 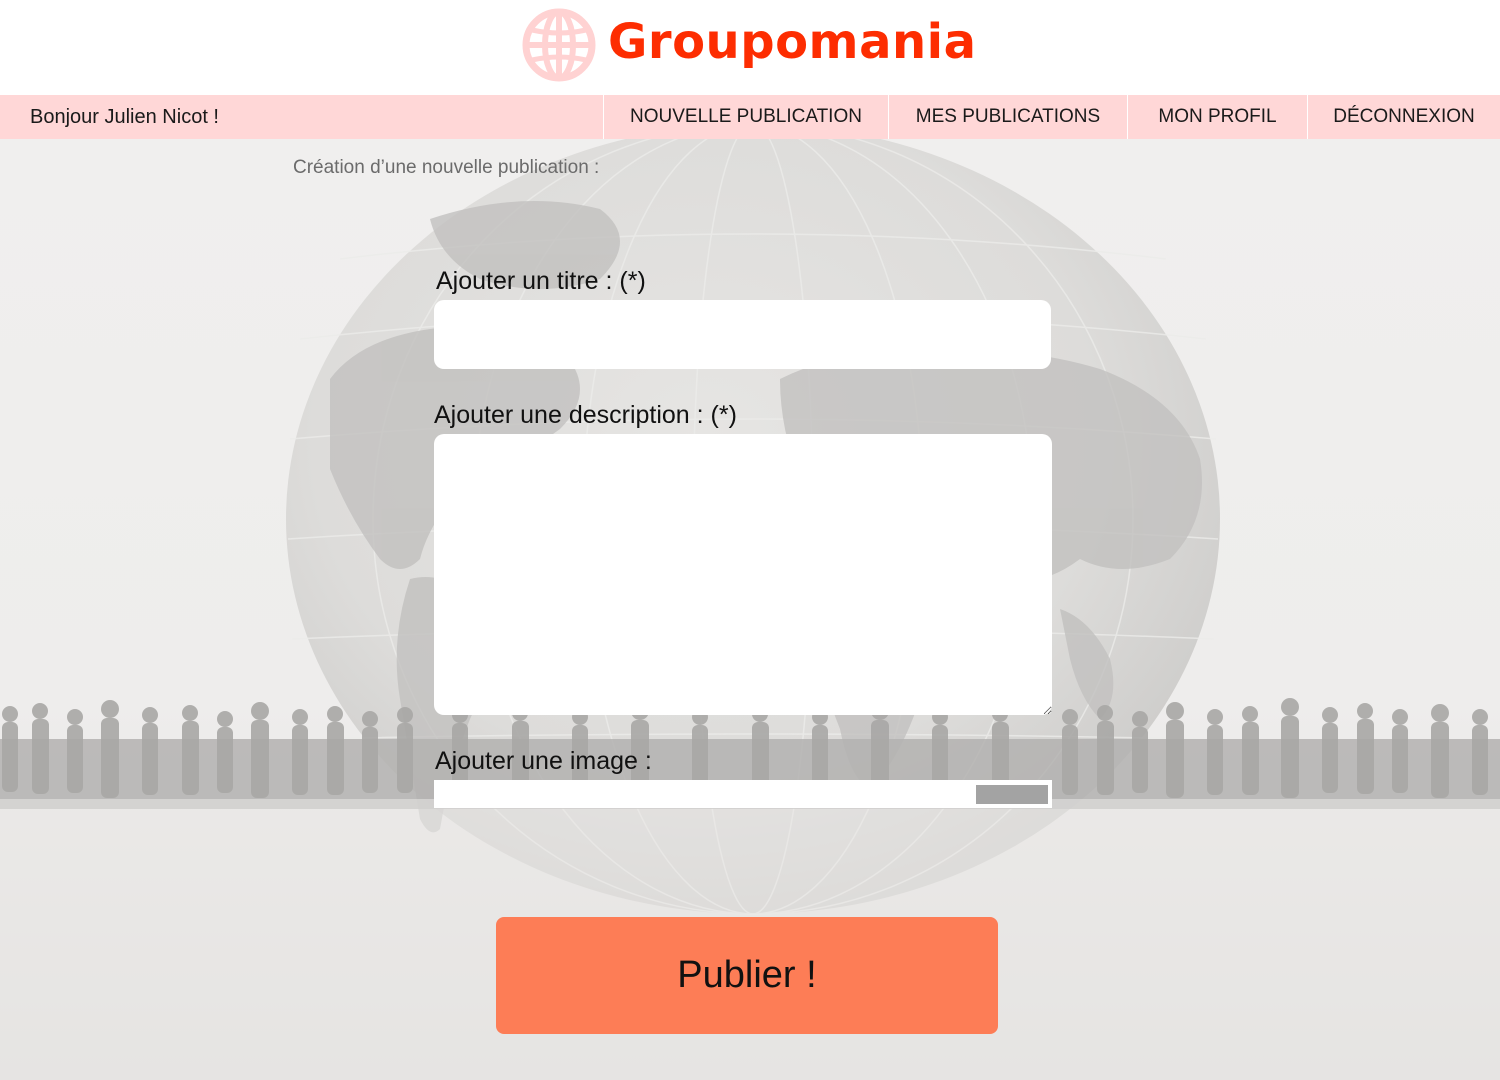 What do you see at coordinates (446, 167) in the screenshot?
I see `section-title: Création d’une nouvelle publication :` at bounding box center [446, 167].